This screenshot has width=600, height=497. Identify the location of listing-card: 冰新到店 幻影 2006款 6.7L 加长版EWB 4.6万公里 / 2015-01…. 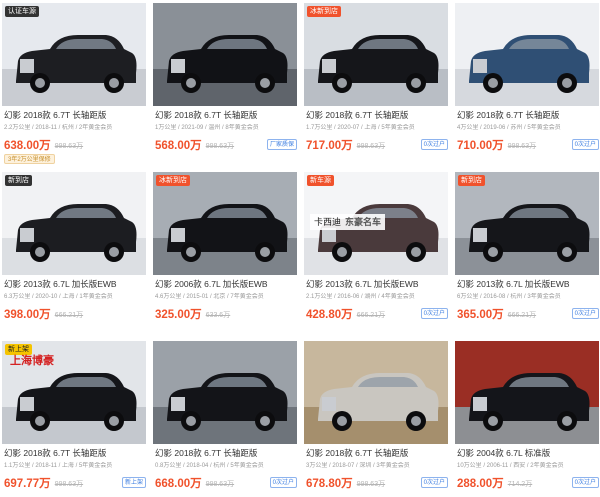
(225, 252).